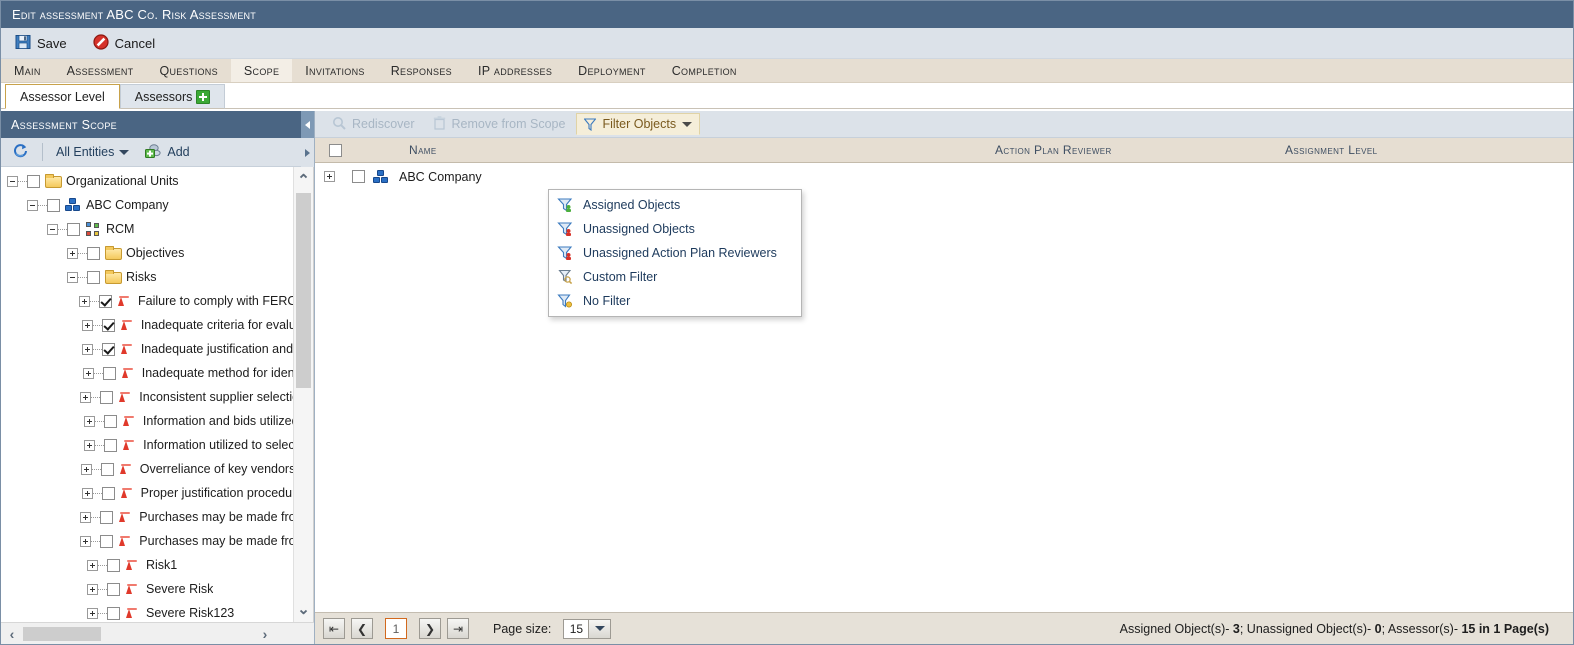  Describe the element at coordinates (27, 70) in the screenshot. I see `tab-main: Main` at that location.